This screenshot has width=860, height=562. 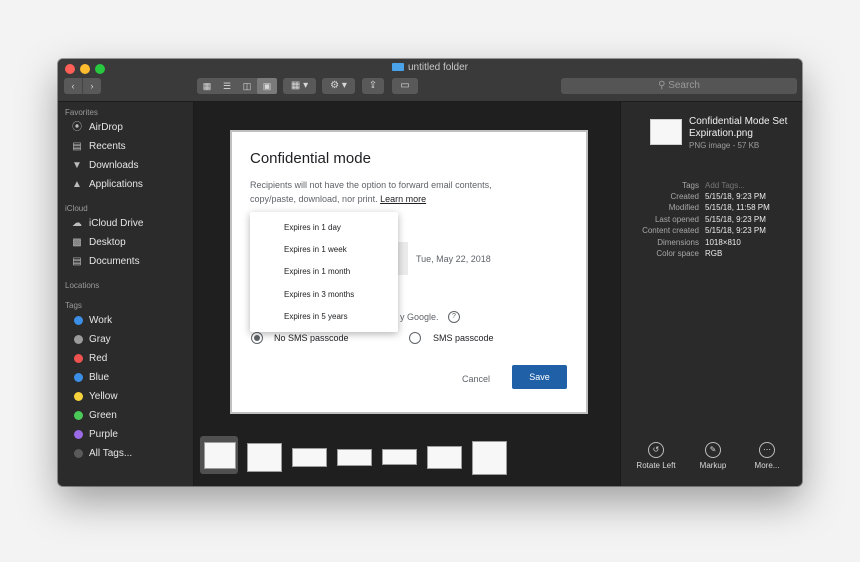 What do you see at coordinates (310, 158) in the screenshot?
I see `dialog-title: Confidential mode` at bounding box center [310, 158].